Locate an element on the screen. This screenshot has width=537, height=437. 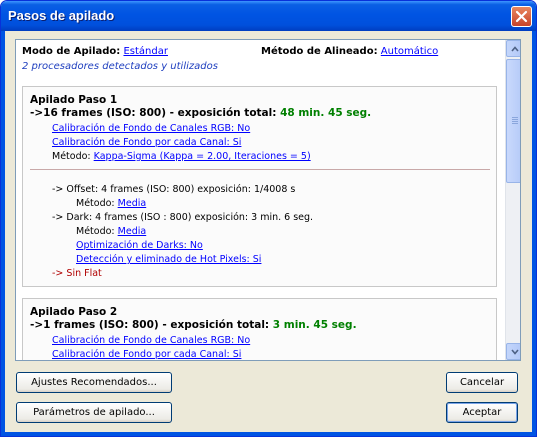
scroll-down-button is located at coordinates (513, 351).